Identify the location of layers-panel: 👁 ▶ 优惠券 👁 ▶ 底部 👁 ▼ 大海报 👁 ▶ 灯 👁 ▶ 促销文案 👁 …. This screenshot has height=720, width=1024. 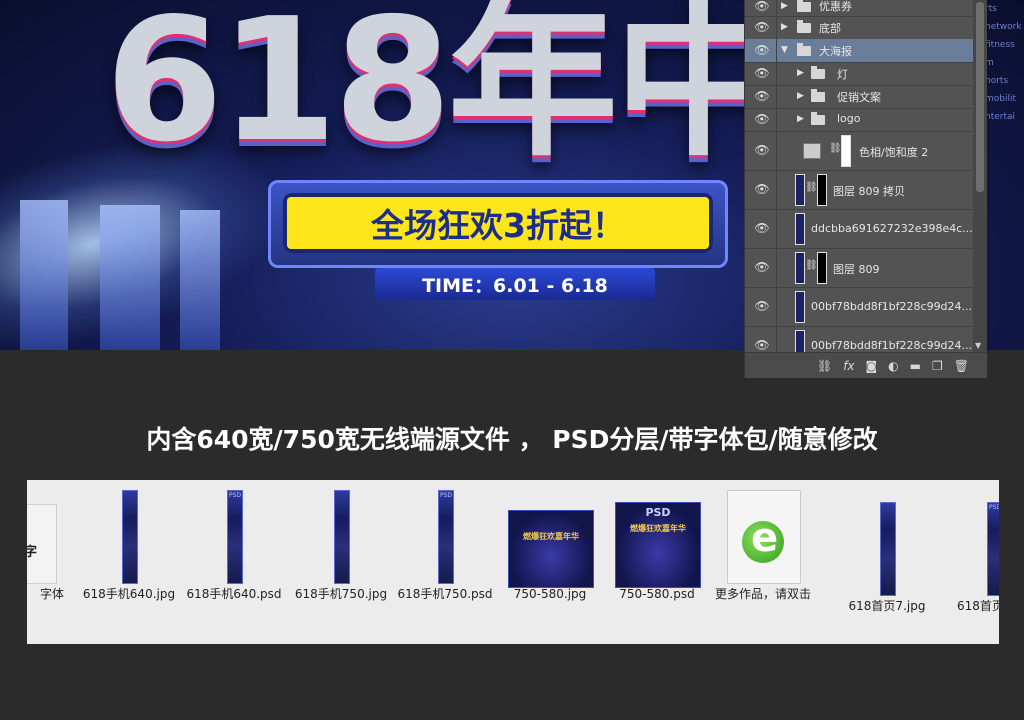
(865, 189).